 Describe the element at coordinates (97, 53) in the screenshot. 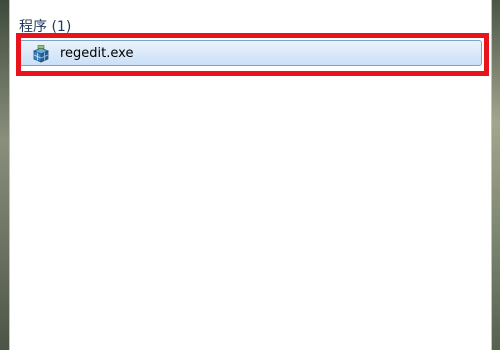

I see `search-result-label: regedit.exe` at that location.